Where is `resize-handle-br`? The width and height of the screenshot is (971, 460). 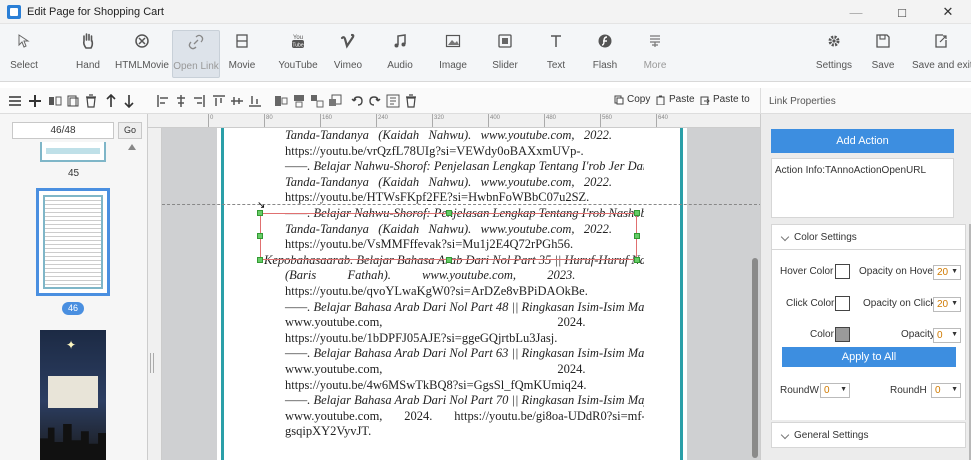 resize-handle-br is located at coordinates (637, 260).